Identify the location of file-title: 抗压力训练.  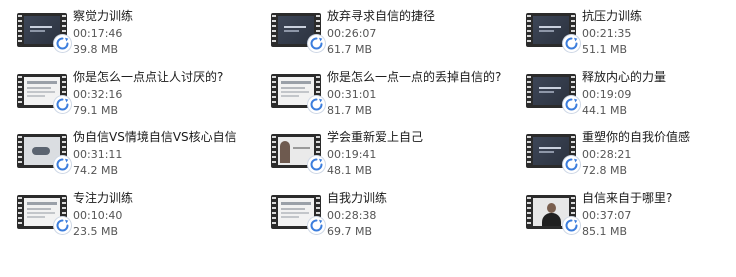
(612, 16).